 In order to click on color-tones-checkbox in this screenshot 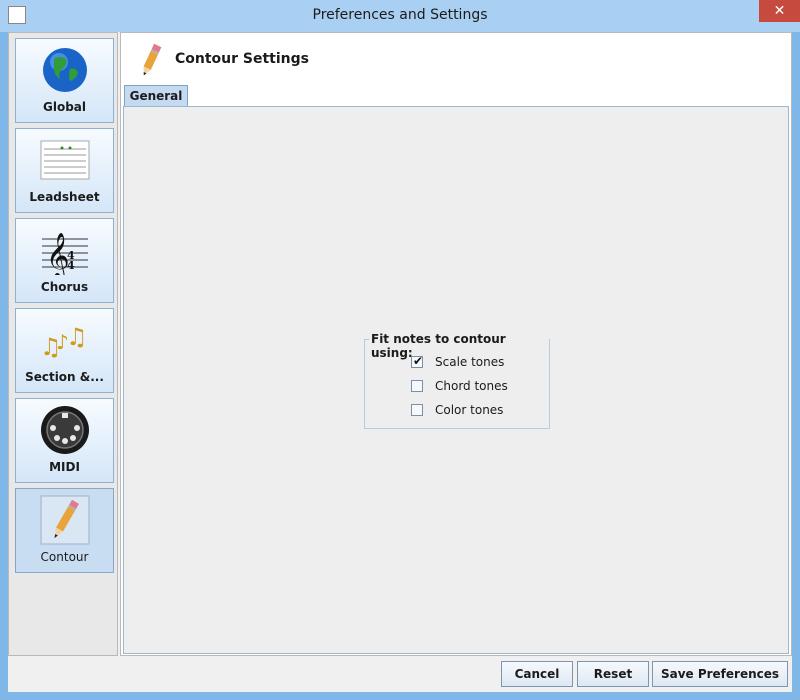, I will do `click(417, 410)`.